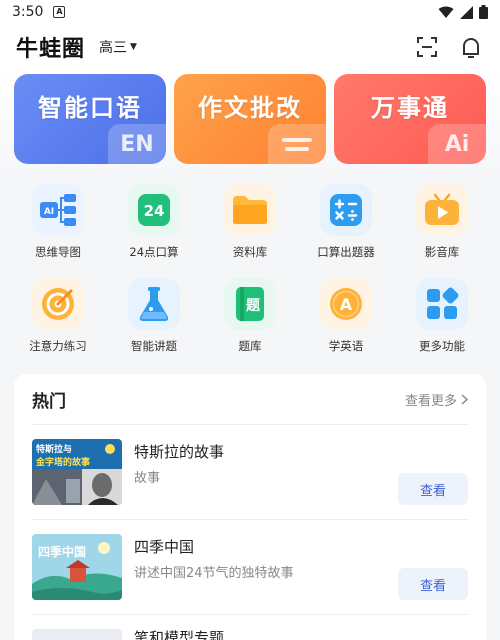 This screenshot has height=640, width=500. Describe the element at coordinates (250, 12) in the screenshot. I see `status-bar: 3:50 A` at that location.